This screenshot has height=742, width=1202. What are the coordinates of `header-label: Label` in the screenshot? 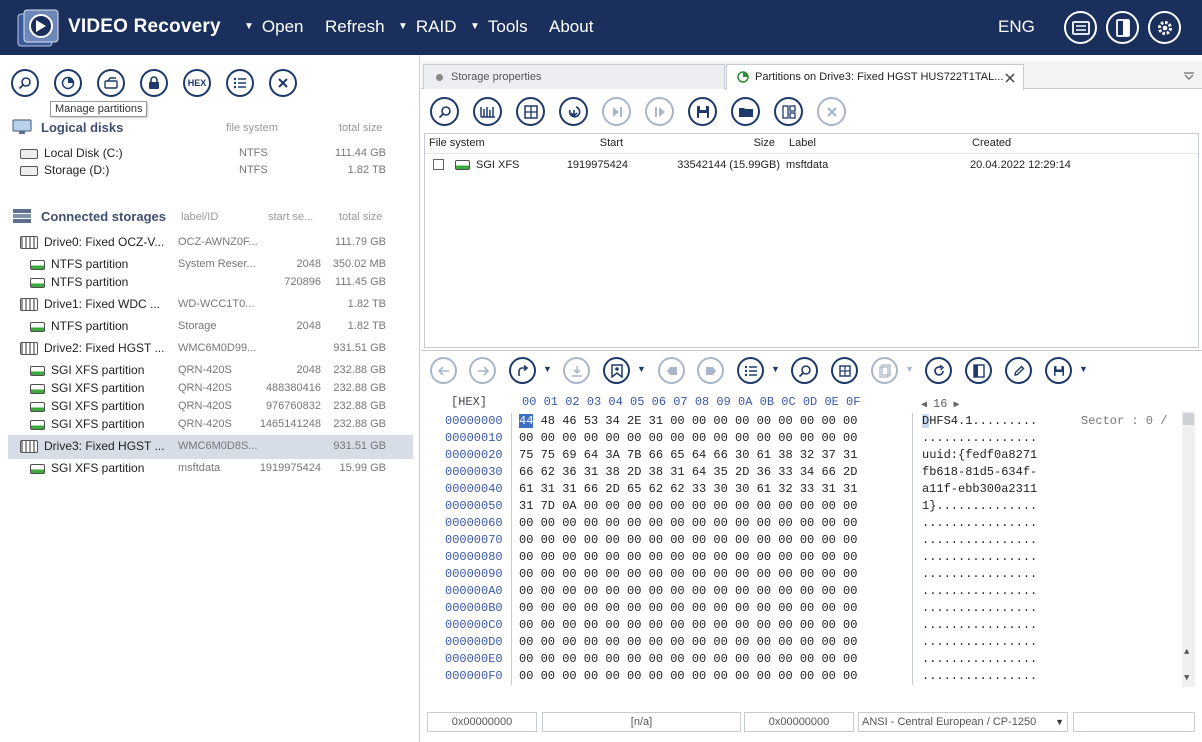 It's located at (802, 143).